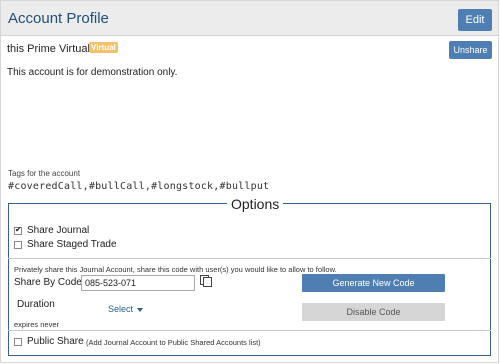 The height and width of the screenshot is (364, 500). I want to click on share-staged-trade-checkbox, so click(18, 245).